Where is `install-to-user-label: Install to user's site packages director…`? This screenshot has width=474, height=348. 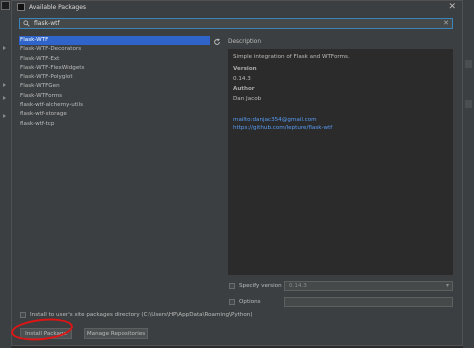 install-to-user-label: Install to user's site packages director… is located at coordinates (141, 315).